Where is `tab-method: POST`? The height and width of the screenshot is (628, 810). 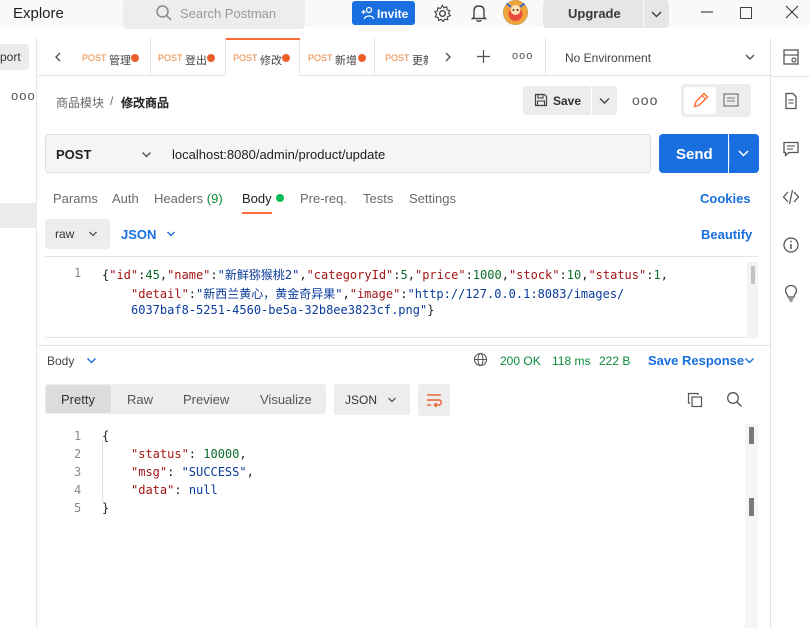 tab-method: POST is located at coordinates (245, 58).